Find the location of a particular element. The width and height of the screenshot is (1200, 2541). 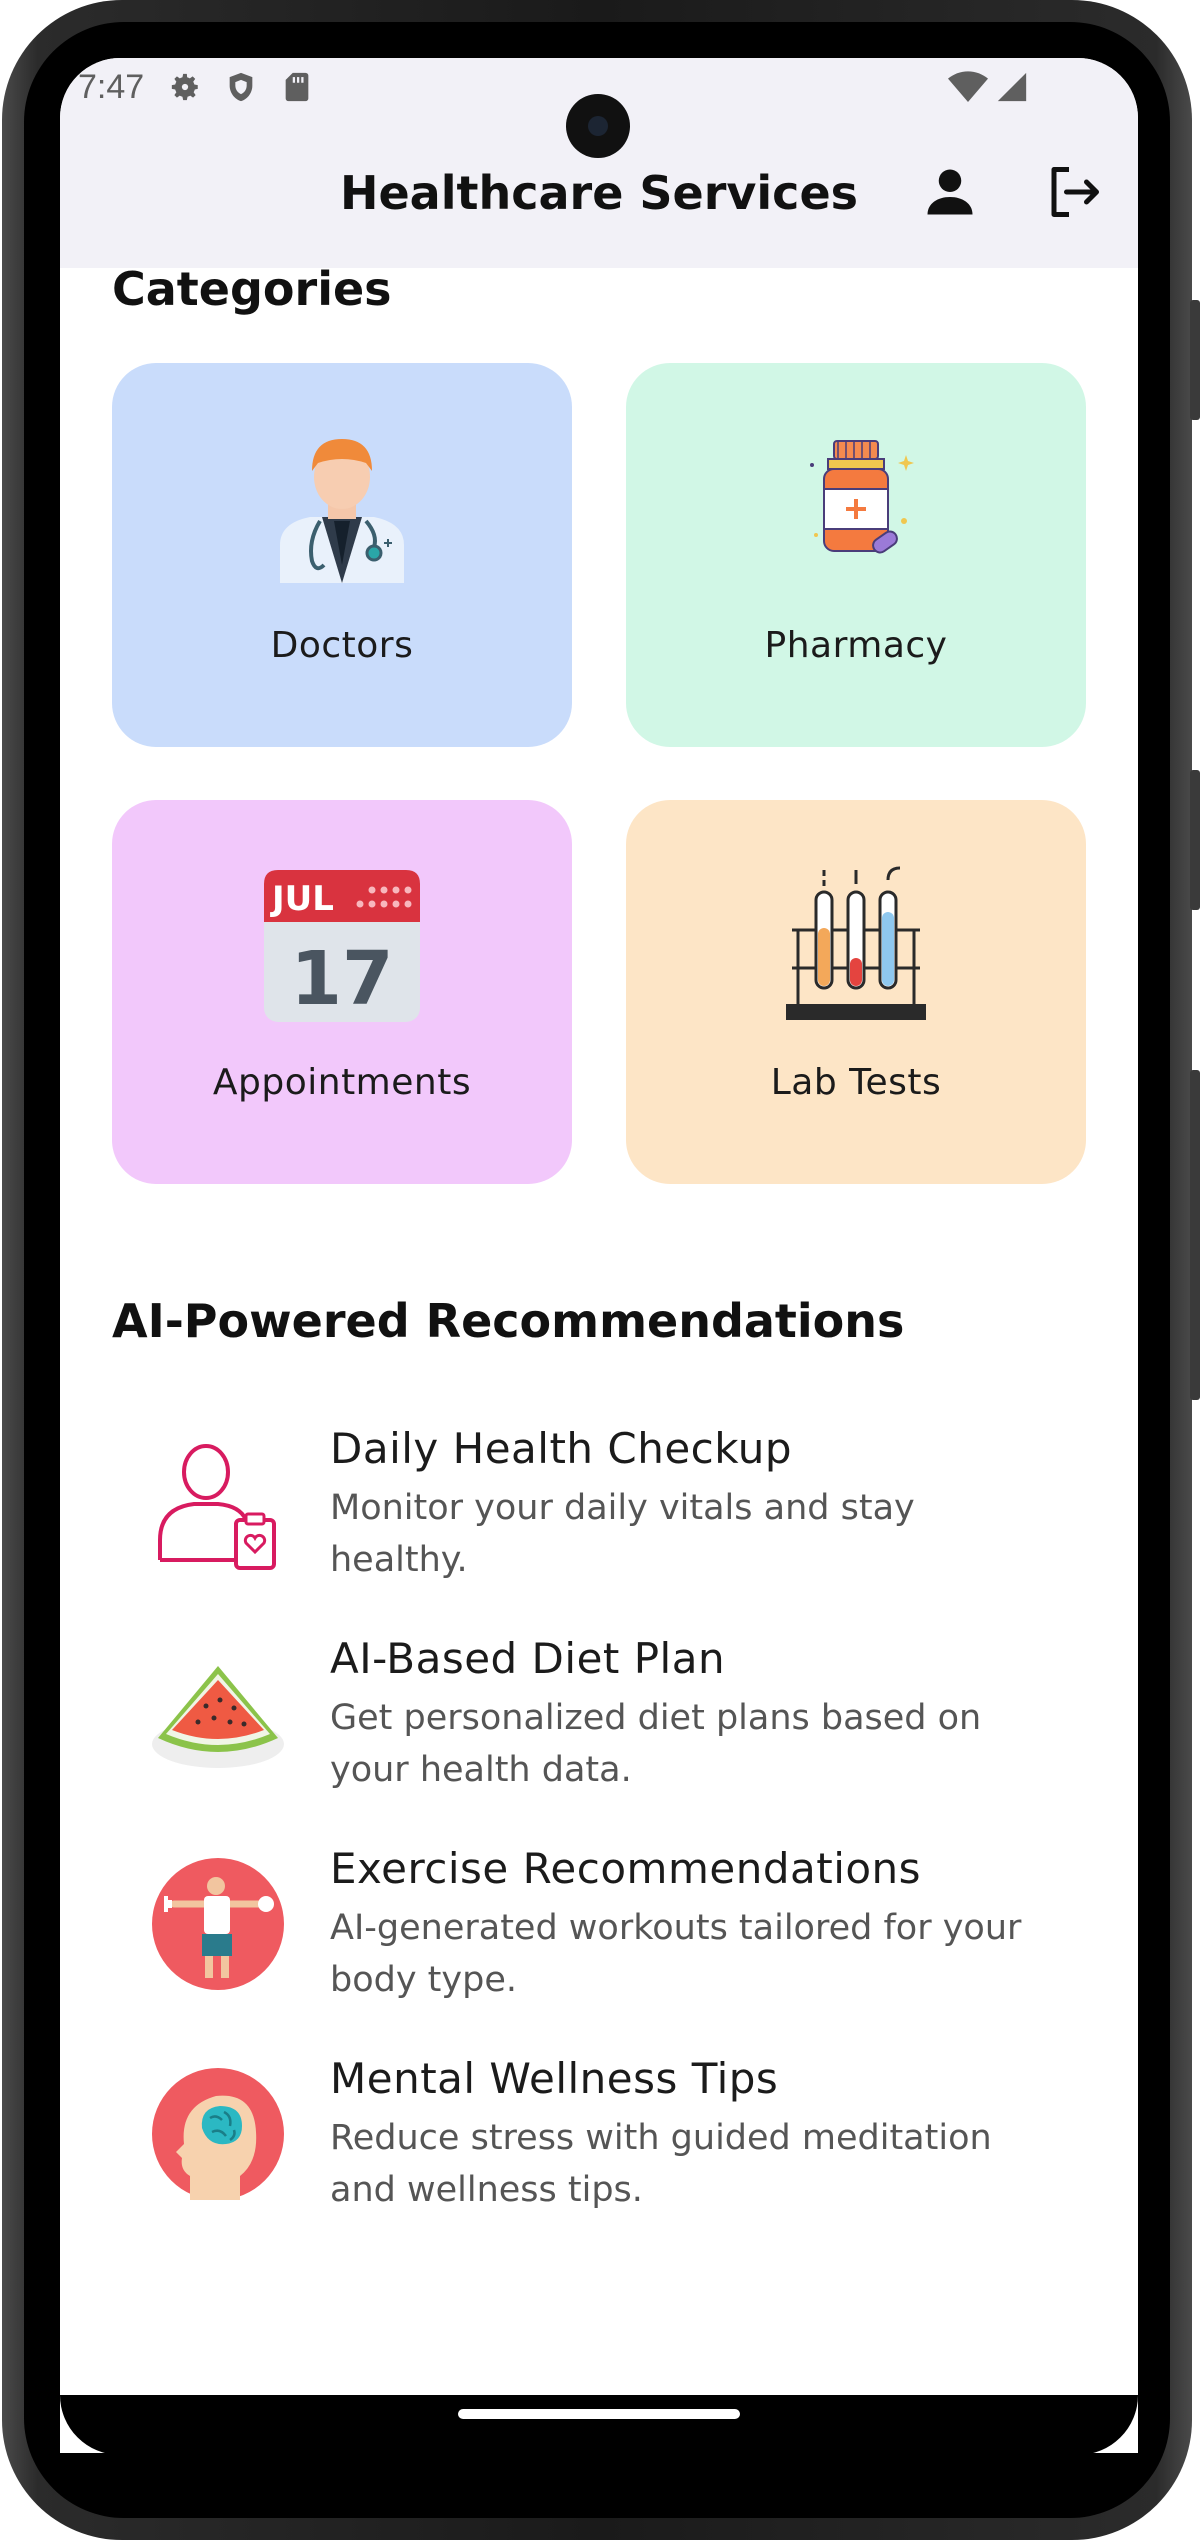

calendar-icon: JUL 17 is located at coordinates (342, 946).